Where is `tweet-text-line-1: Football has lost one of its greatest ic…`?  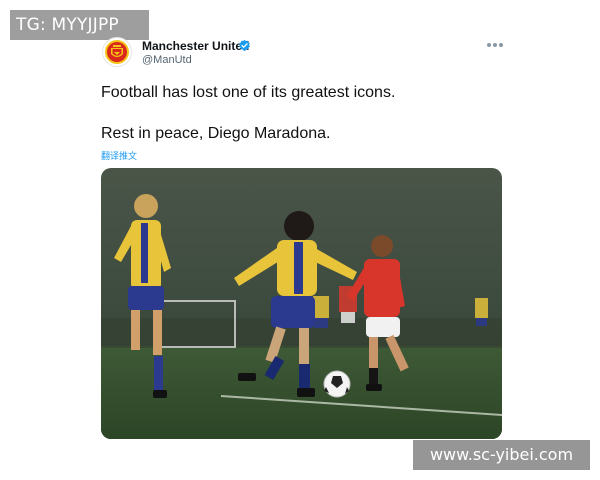 tweet-text-line-1: Football has lost one of its greatest ic… is located at coordinates (248, 92).